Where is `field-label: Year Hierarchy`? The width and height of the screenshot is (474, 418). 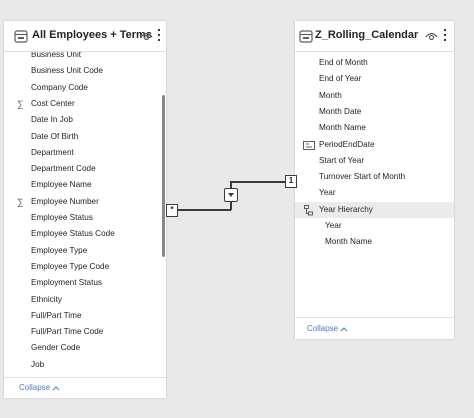 field-label: Year Hierarchy is located at coordinates (346, 209).